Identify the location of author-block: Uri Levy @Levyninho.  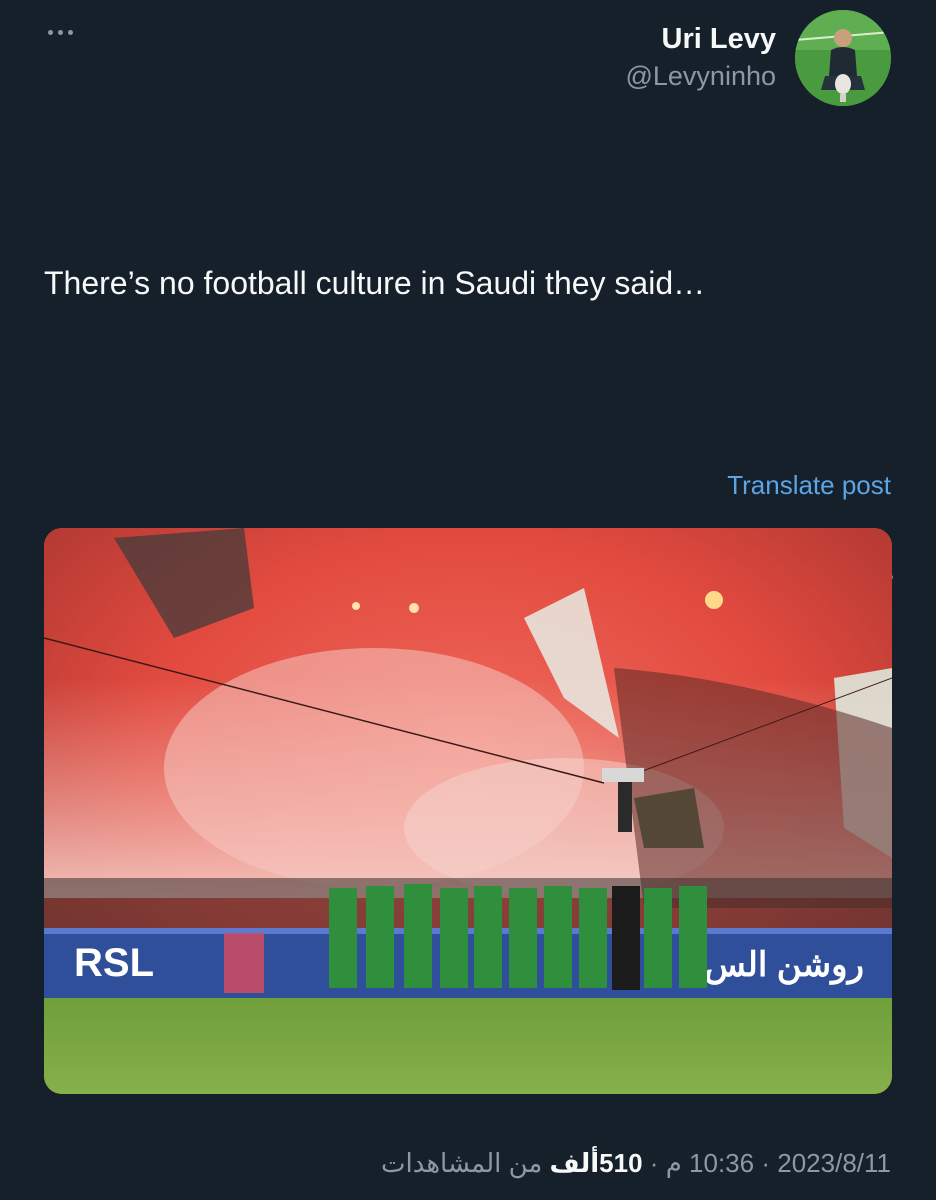
(700, 57).